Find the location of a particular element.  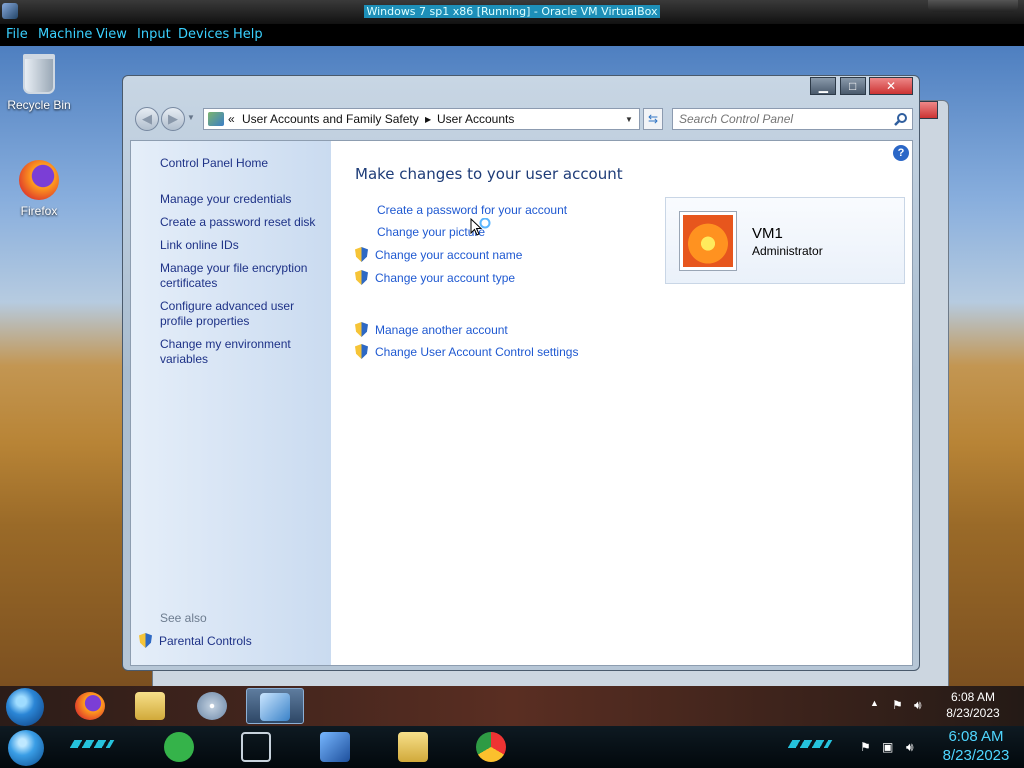

recycle-bin-icon is located at coordinates (39, 74).